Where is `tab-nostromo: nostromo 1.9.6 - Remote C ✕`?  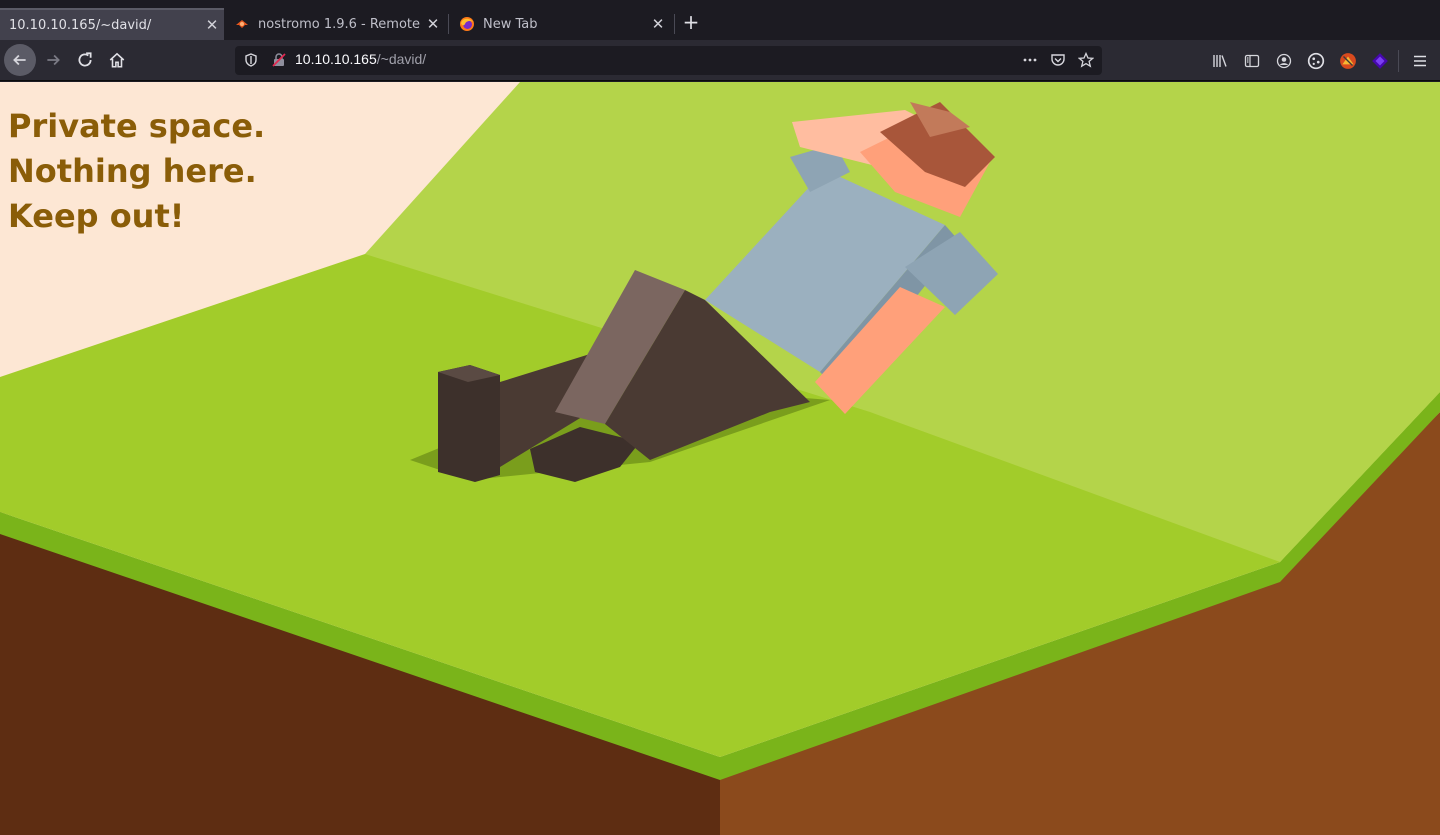 tab-nostromo: nostromo 1.9.6 - Remote C ✕ is located at coordinates (335, 24).